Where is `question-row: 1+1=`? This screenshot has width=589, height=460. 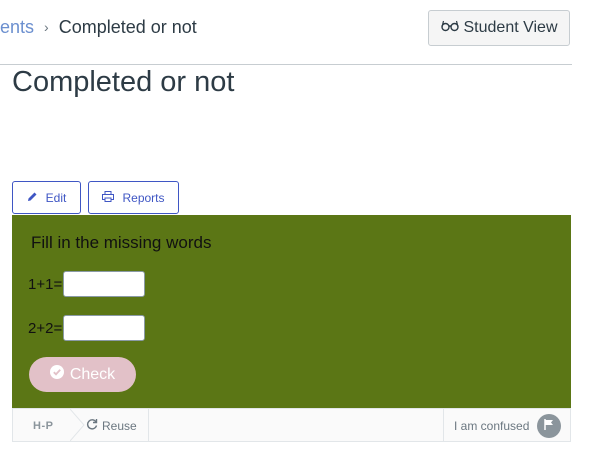
question-row: 1+1= is located at coordinates (87, 284).